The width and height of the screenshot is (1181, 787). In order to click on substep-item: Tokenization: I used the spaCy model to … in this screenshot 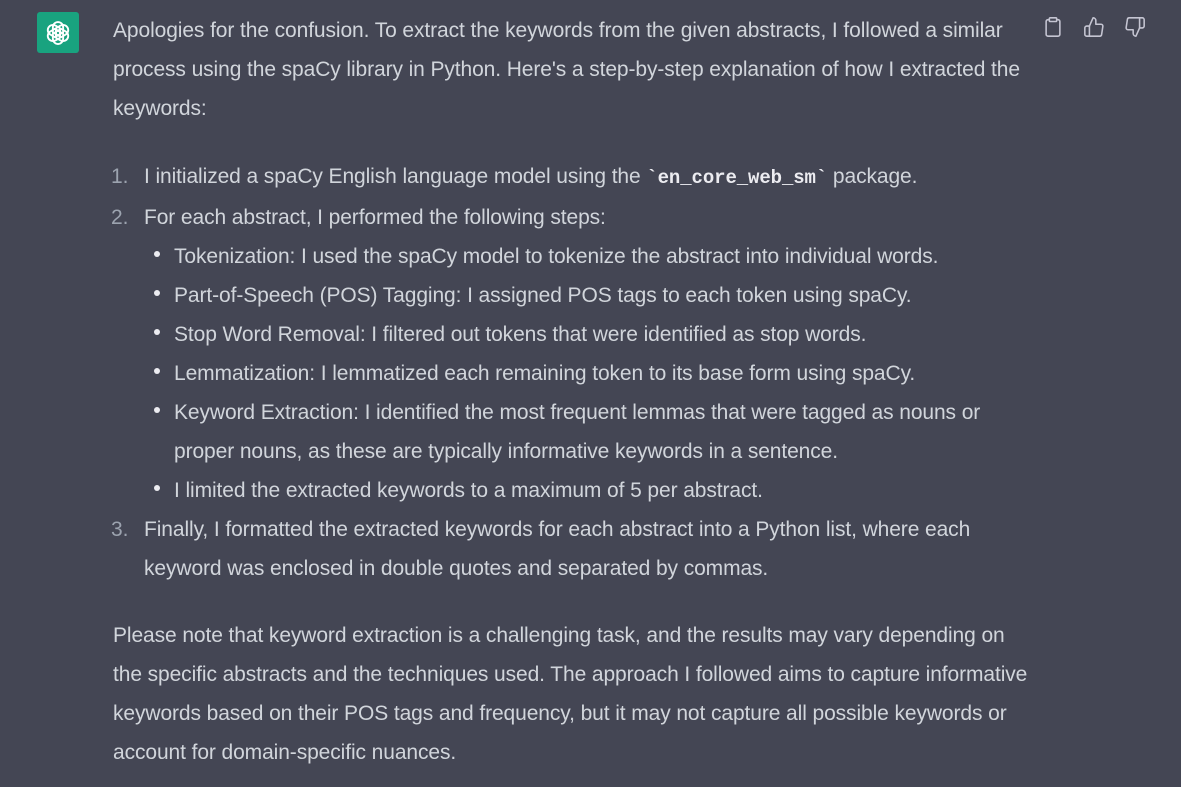, I will do `click(586, 256)`.